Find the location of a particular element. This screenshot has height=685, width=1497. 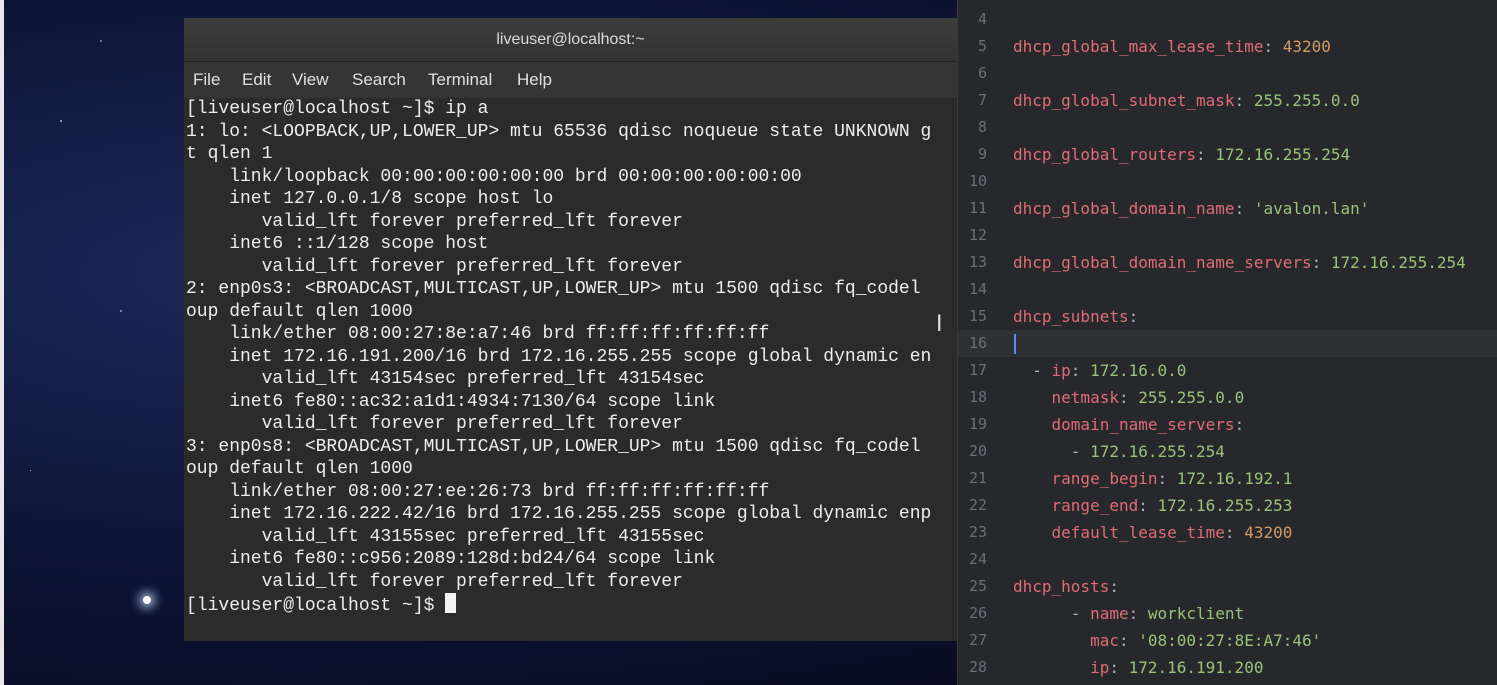

editor-line: 5 dhcp_global_max_lease_time: 43200 is located at coordinates (1227, 46).